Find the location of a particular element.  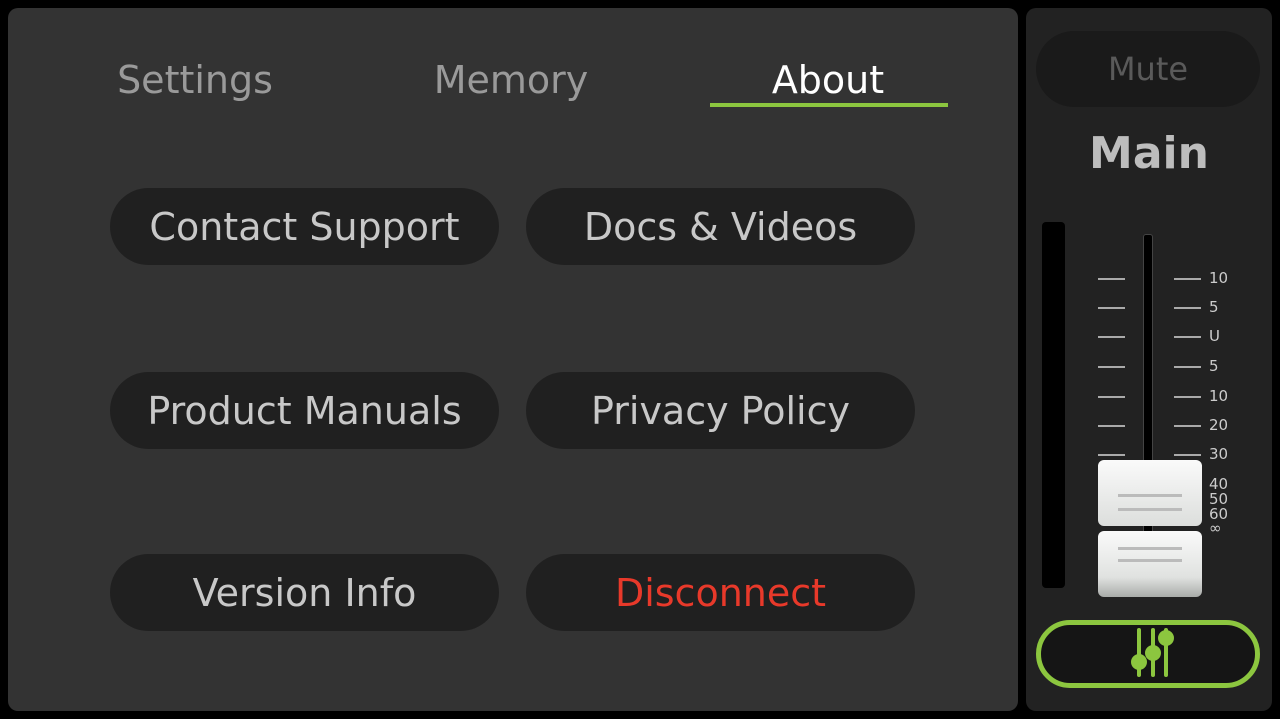

tab-settings: Settings is located at coordinates (195, 80).